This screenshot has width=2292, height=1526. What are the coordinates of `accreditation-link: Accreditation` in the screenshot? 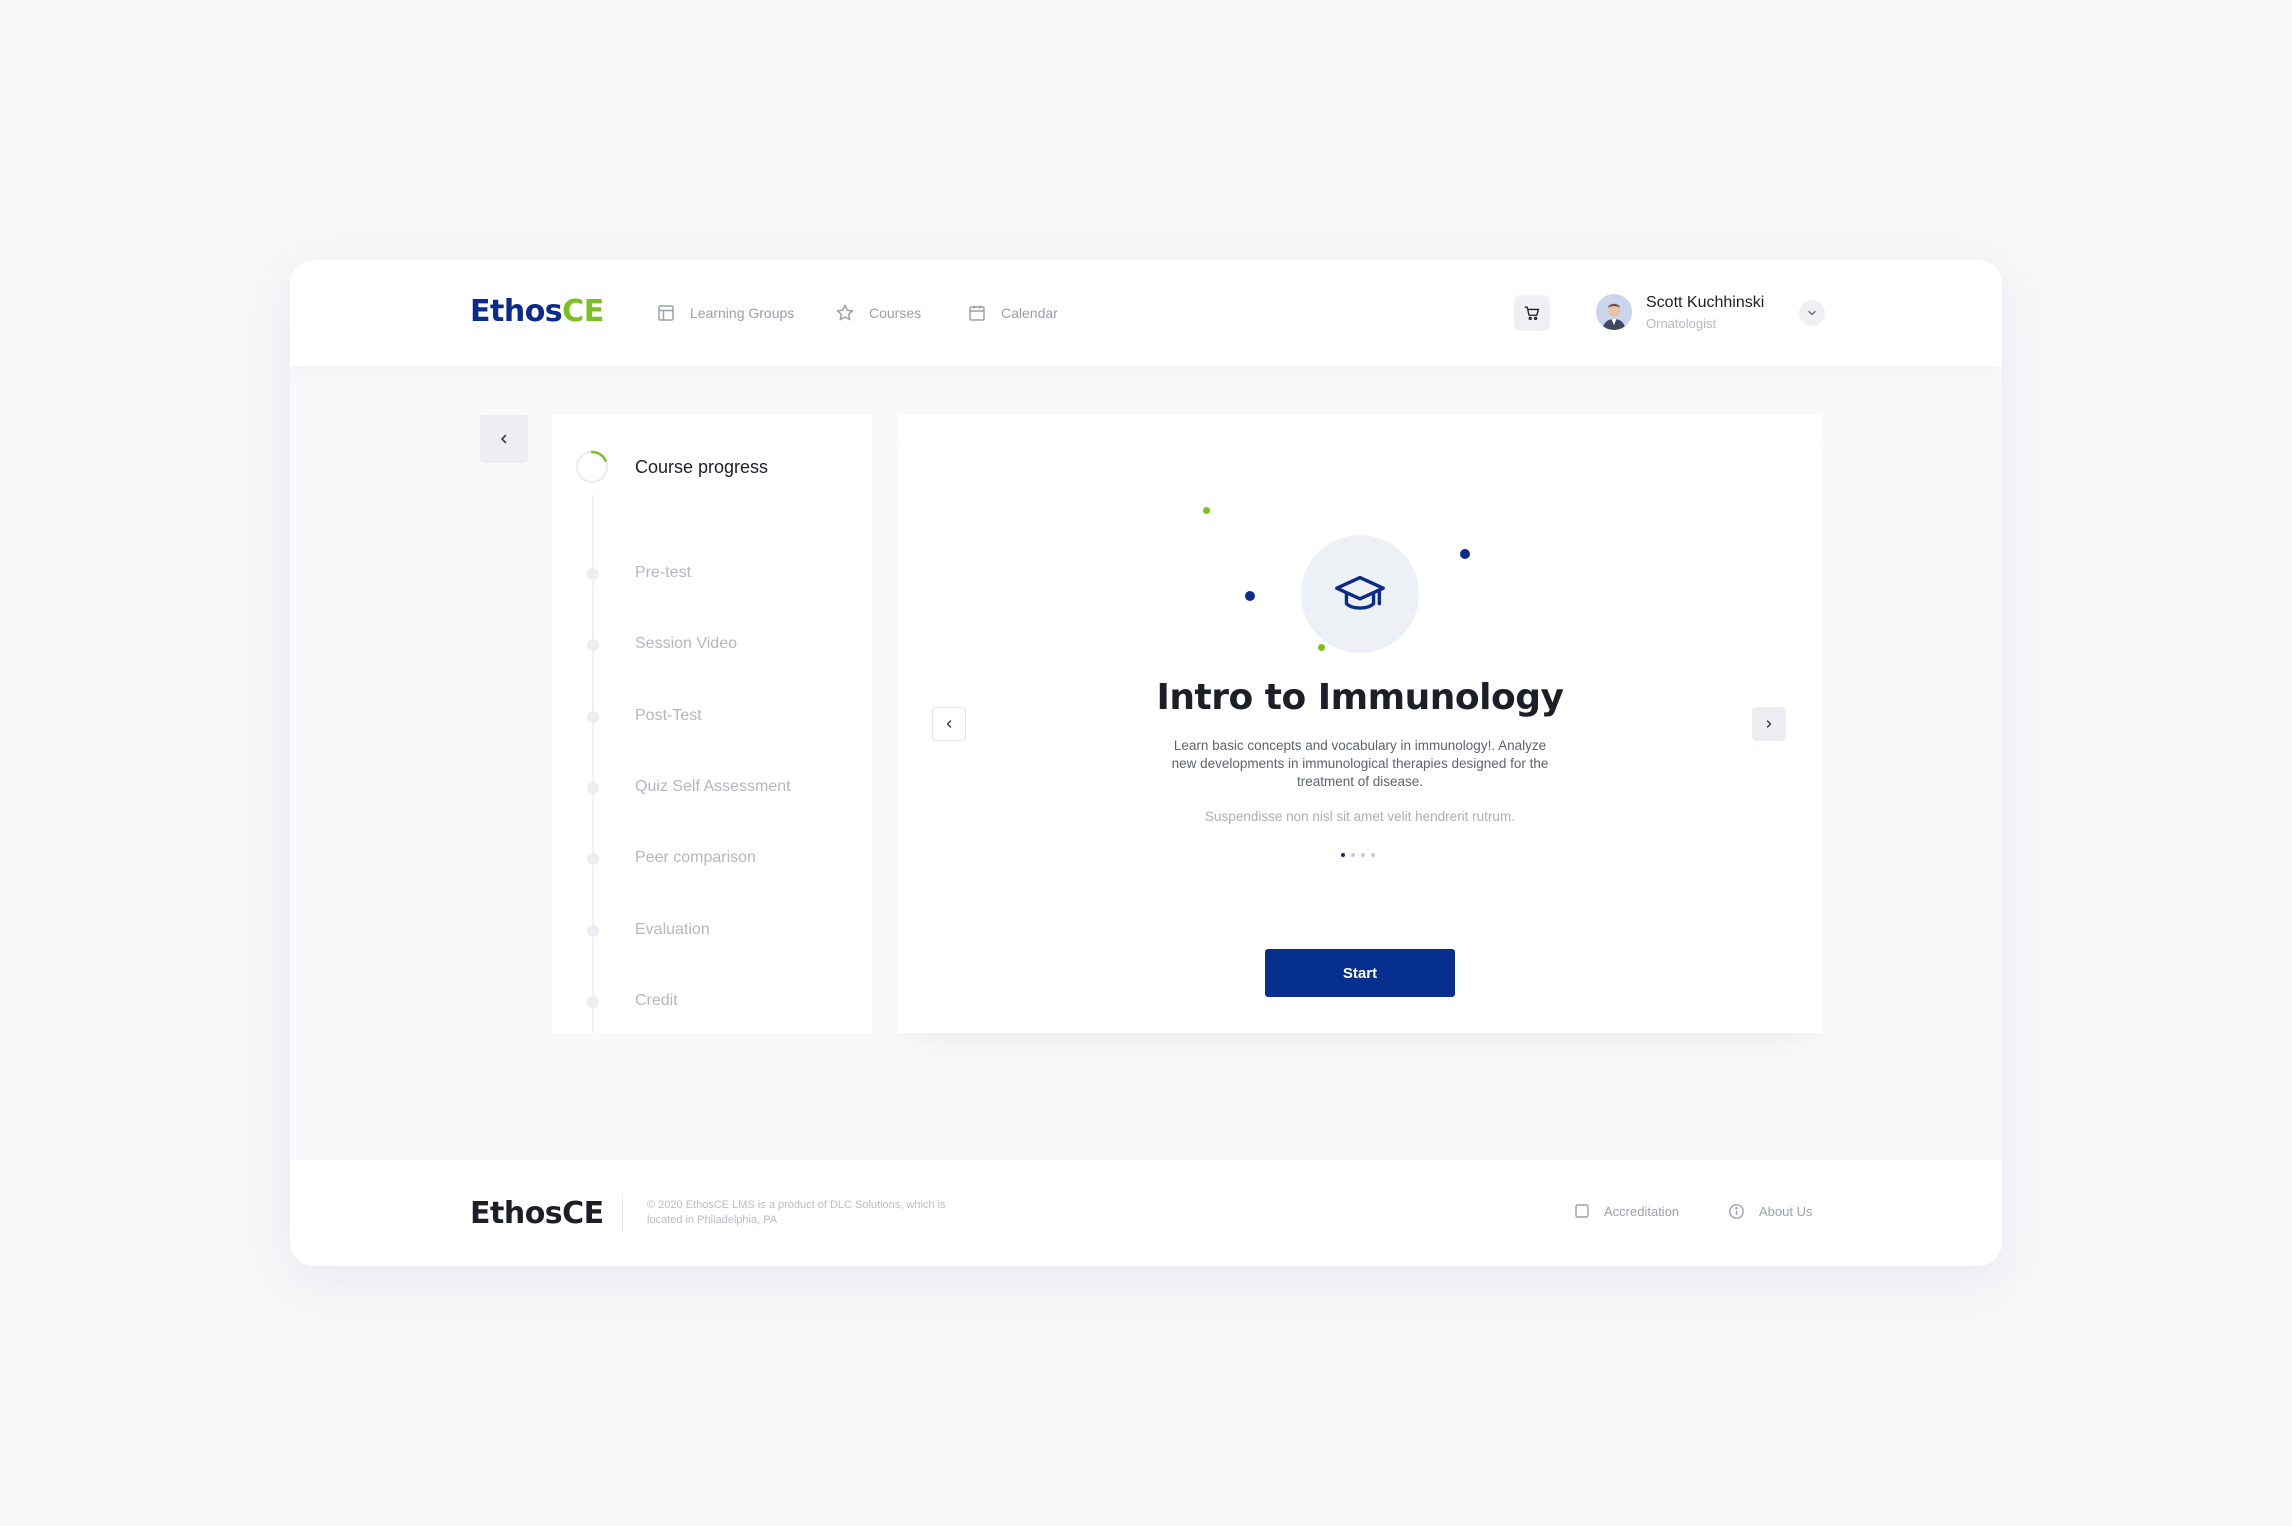 It's located at (1626, 1211).